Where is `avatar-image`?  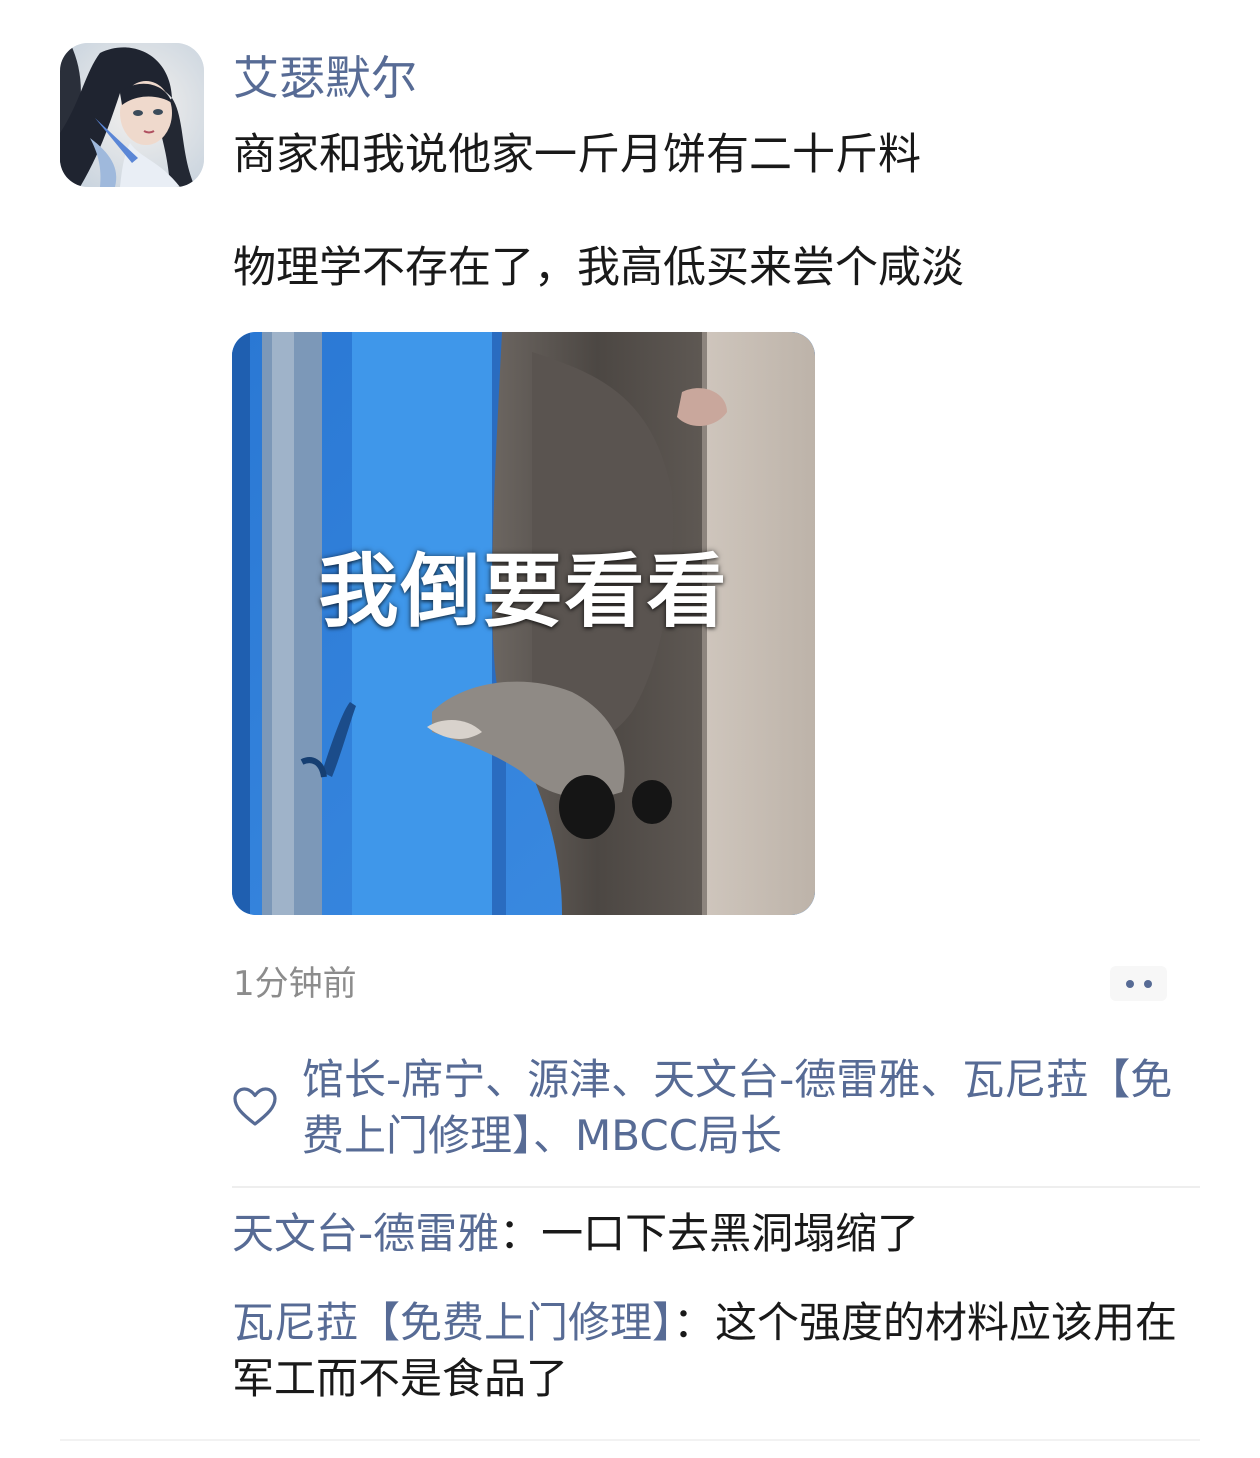
avatar-image is located at coordinates (132, 115).